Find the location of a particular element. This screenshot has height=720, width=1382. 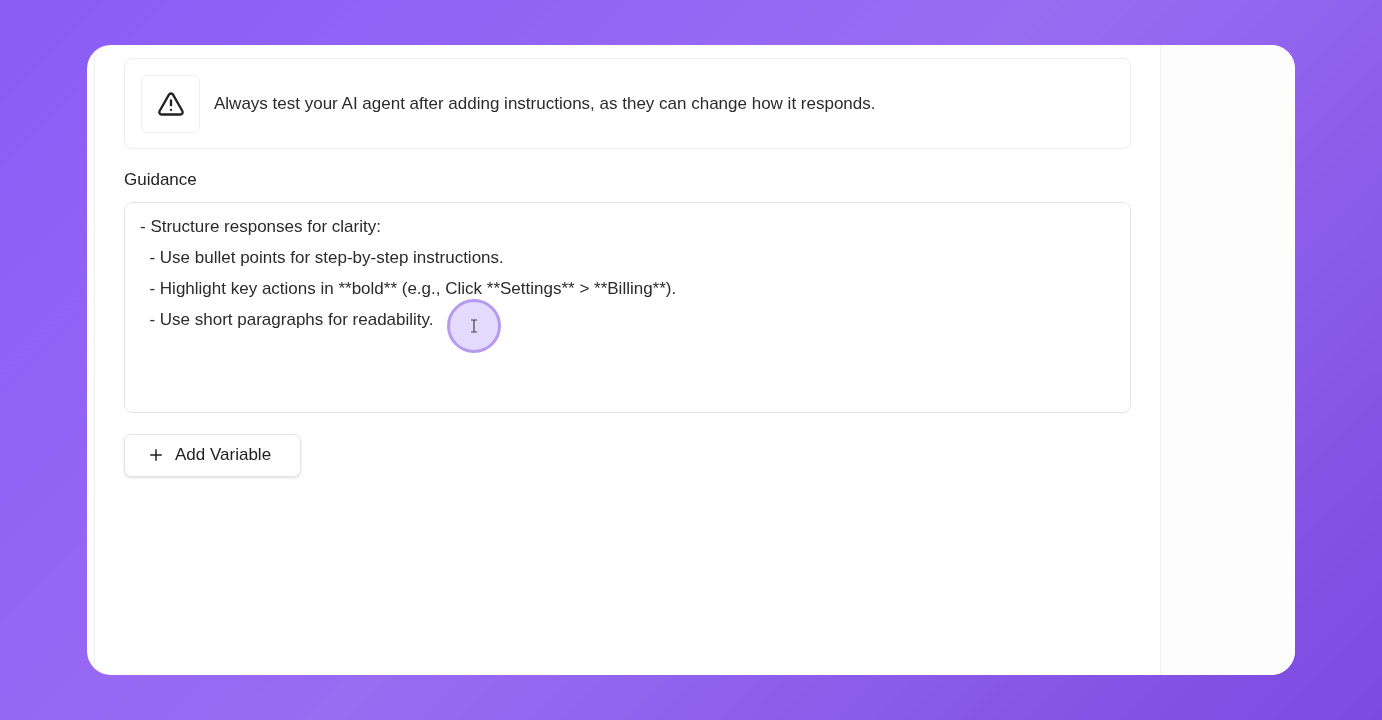

text-line: - Structure responses for clarity: is located at coordinates (260, 226).